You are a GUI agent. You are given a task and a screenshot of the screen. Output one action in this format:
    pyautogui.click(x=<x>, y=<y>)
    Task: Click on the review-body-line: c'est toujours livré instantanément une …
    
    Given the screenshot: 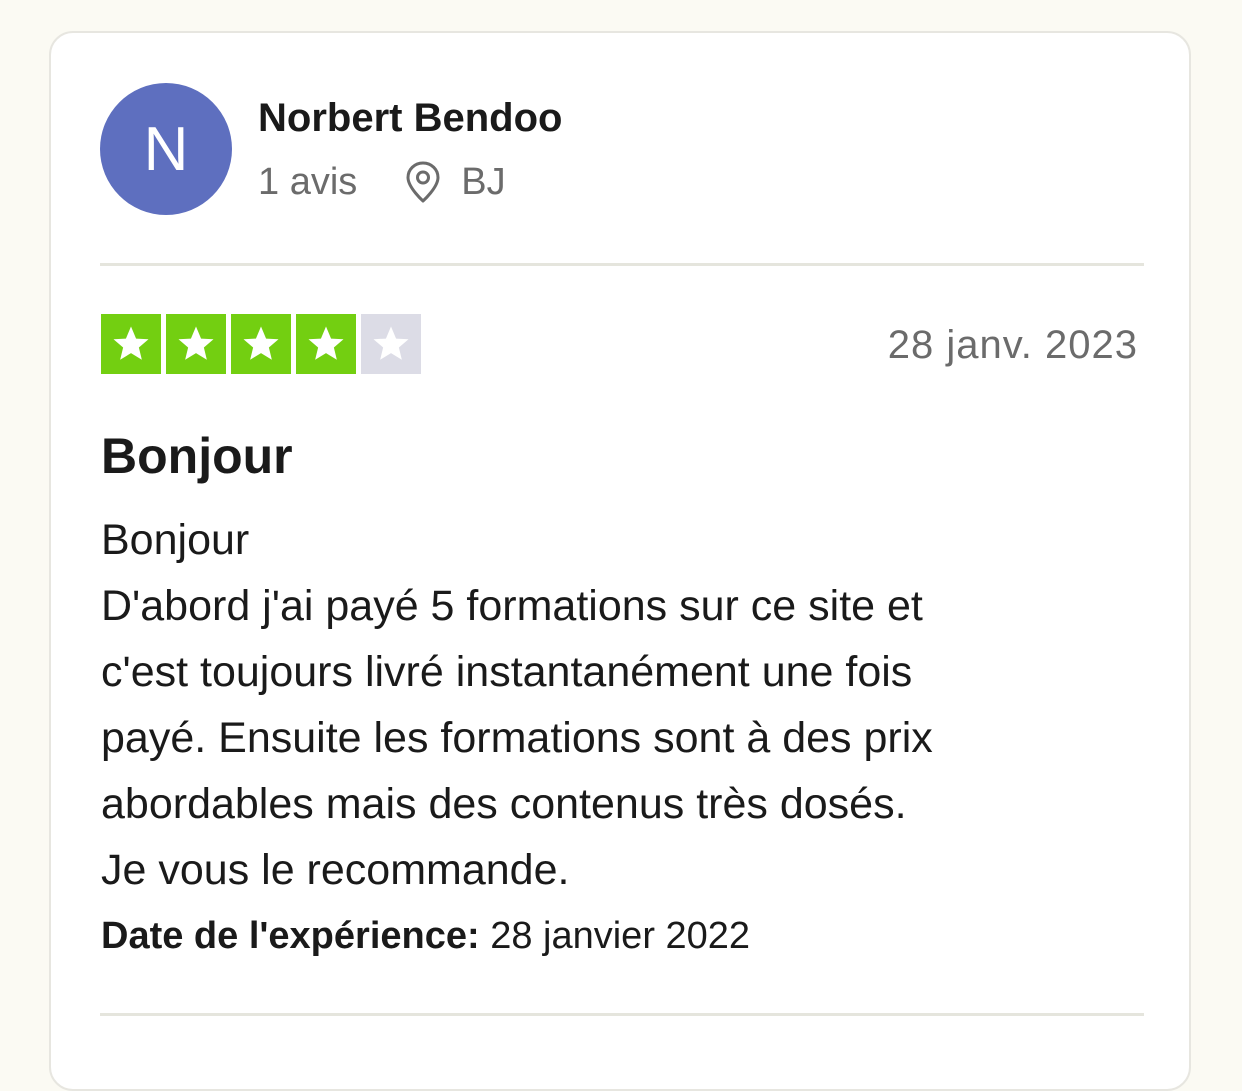 What is the action you would take?
    pyautogui.click(x=507, y=672)
    